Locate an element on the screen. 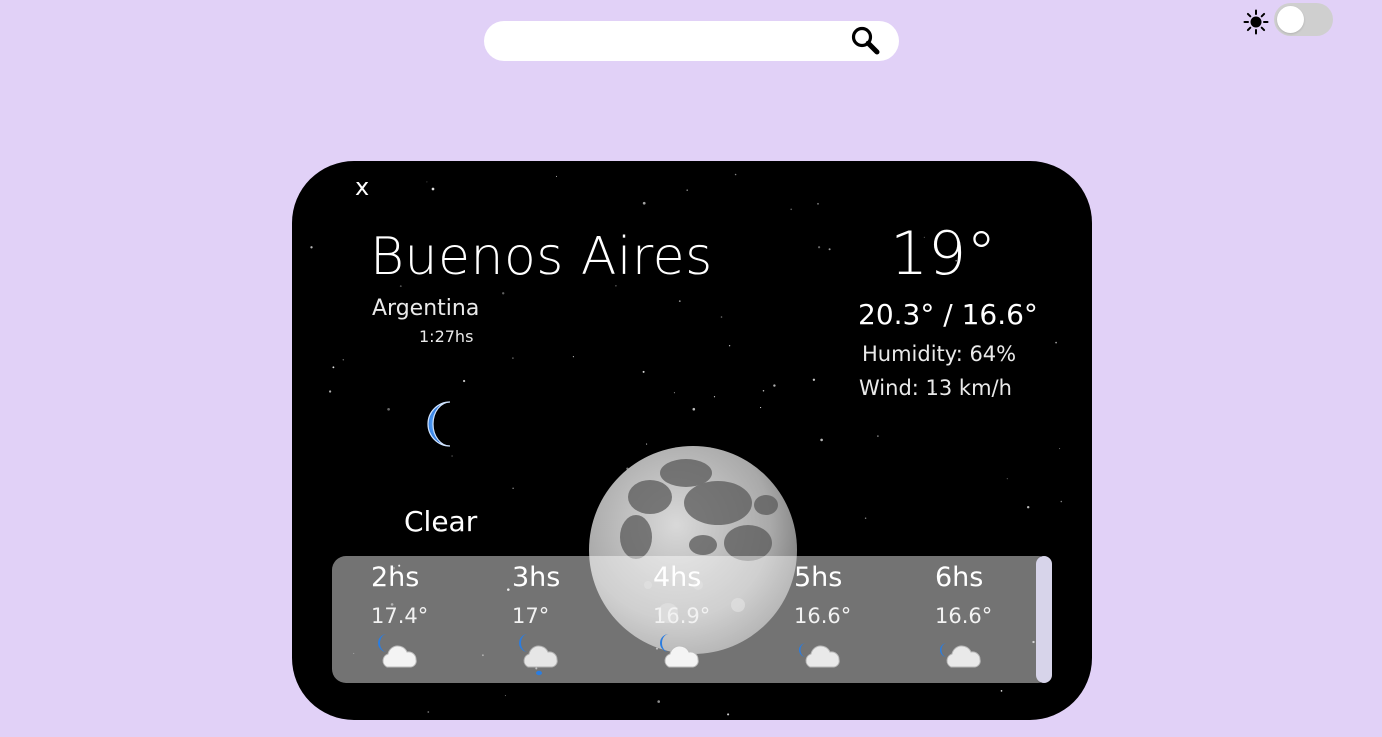  forecast-scrollbar is located at coordinates (1044, 619).